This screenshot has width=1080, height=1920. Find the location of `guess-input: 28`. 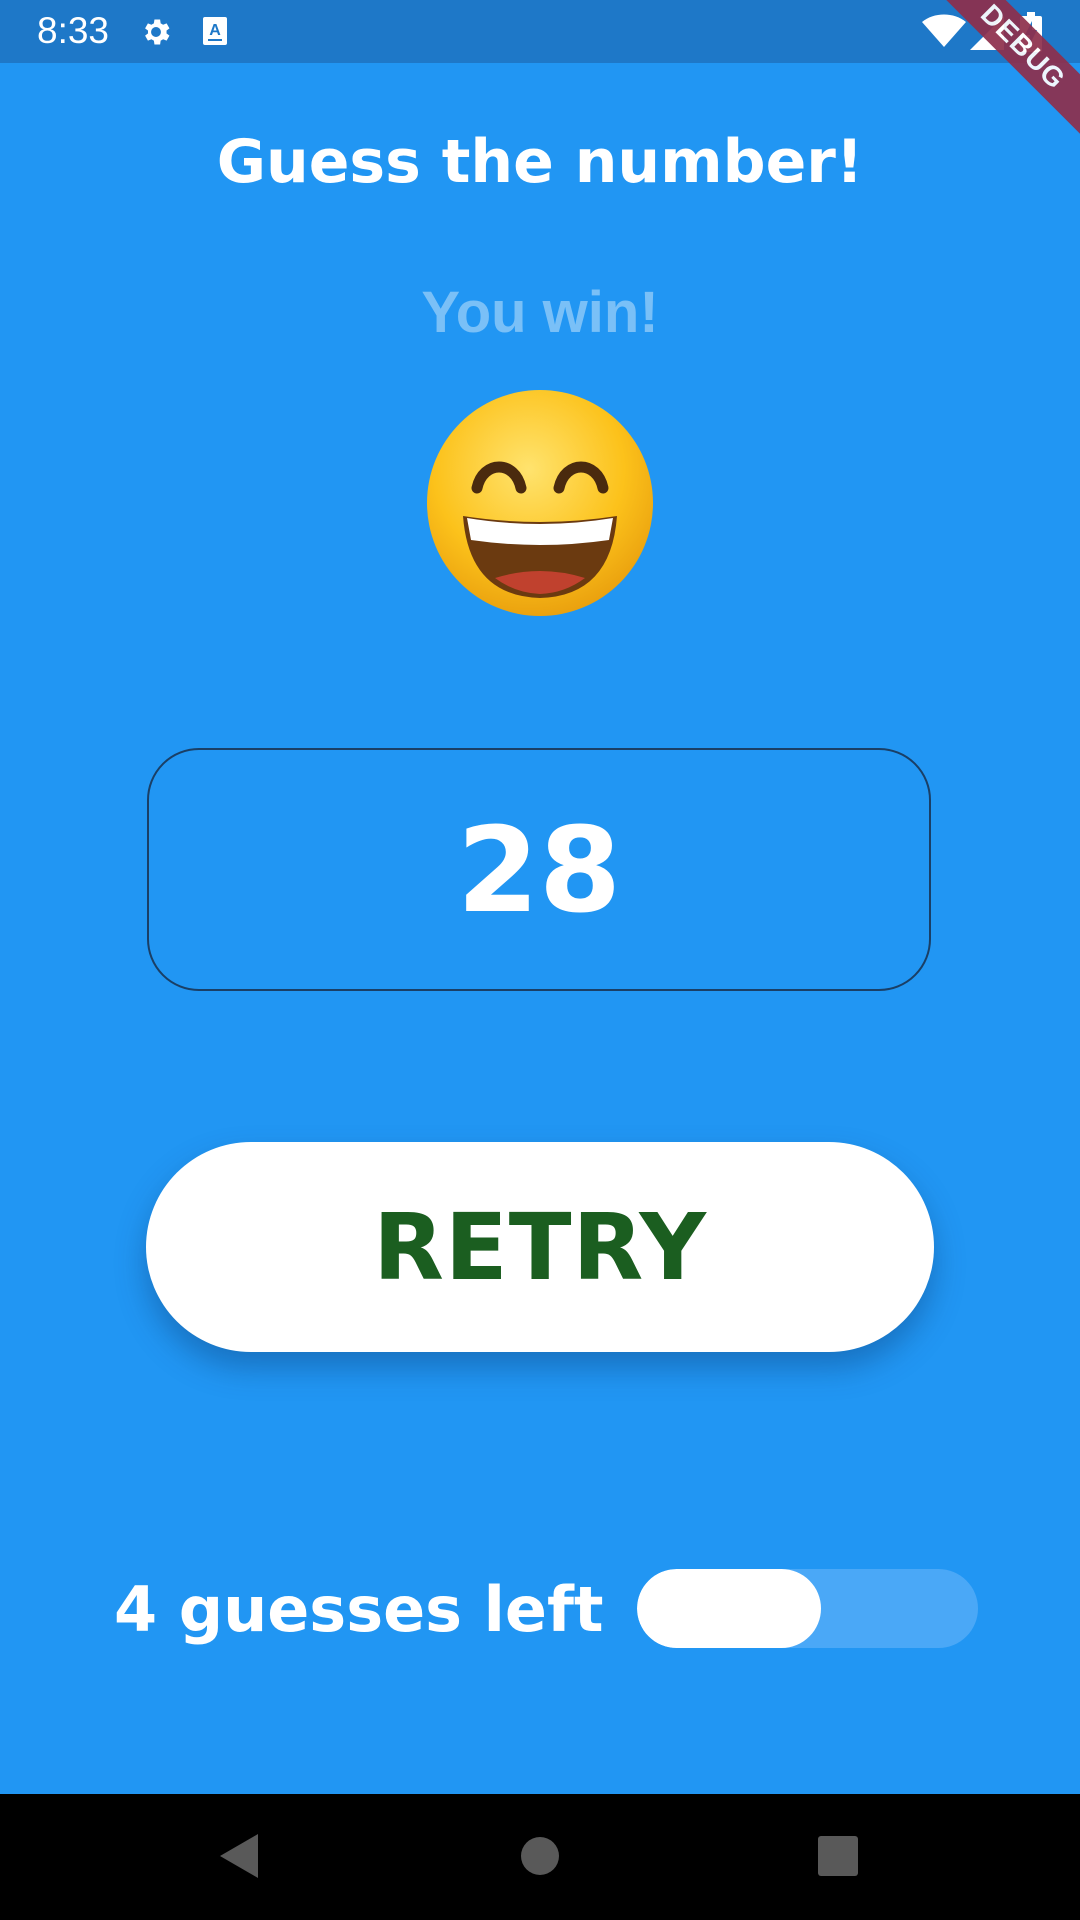

guess-input: 28 is located at coordinates (539, 869).